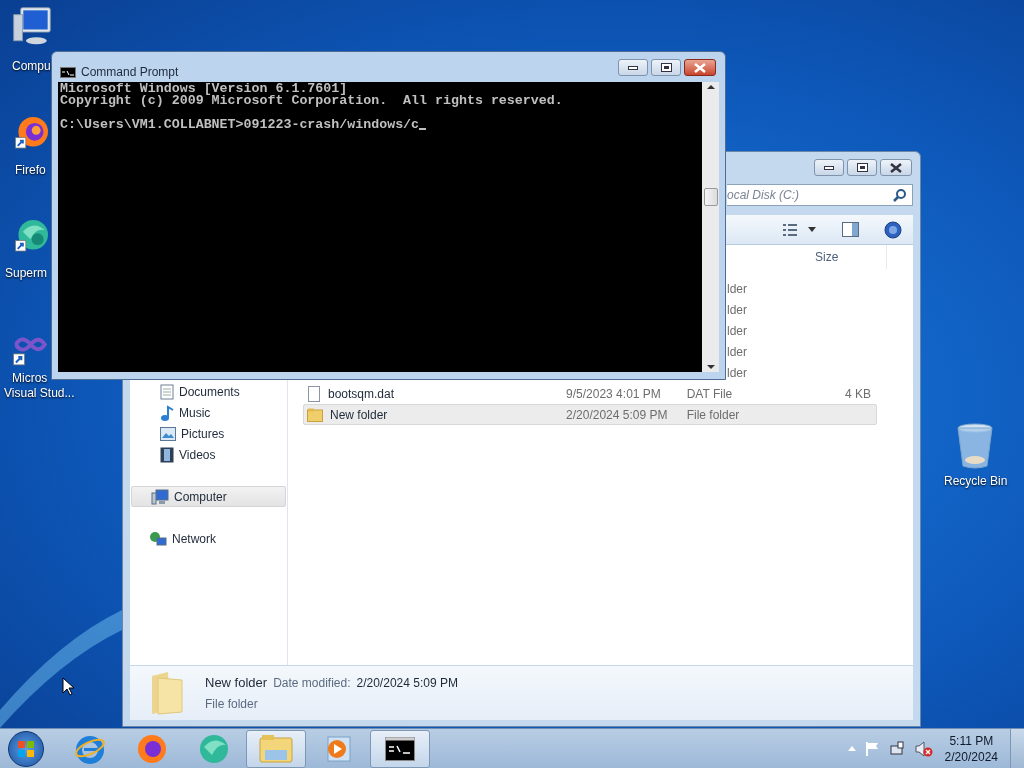  What do you see at coordinates (208, 412) in the screenshot?
I see `nav-item: Music` at bounding box center [208, 412].